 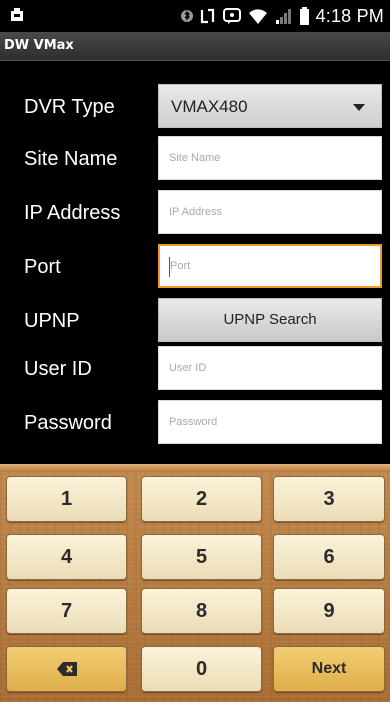 I want to click on status-bar: 4:18 PM, so click(x=195, y=16).